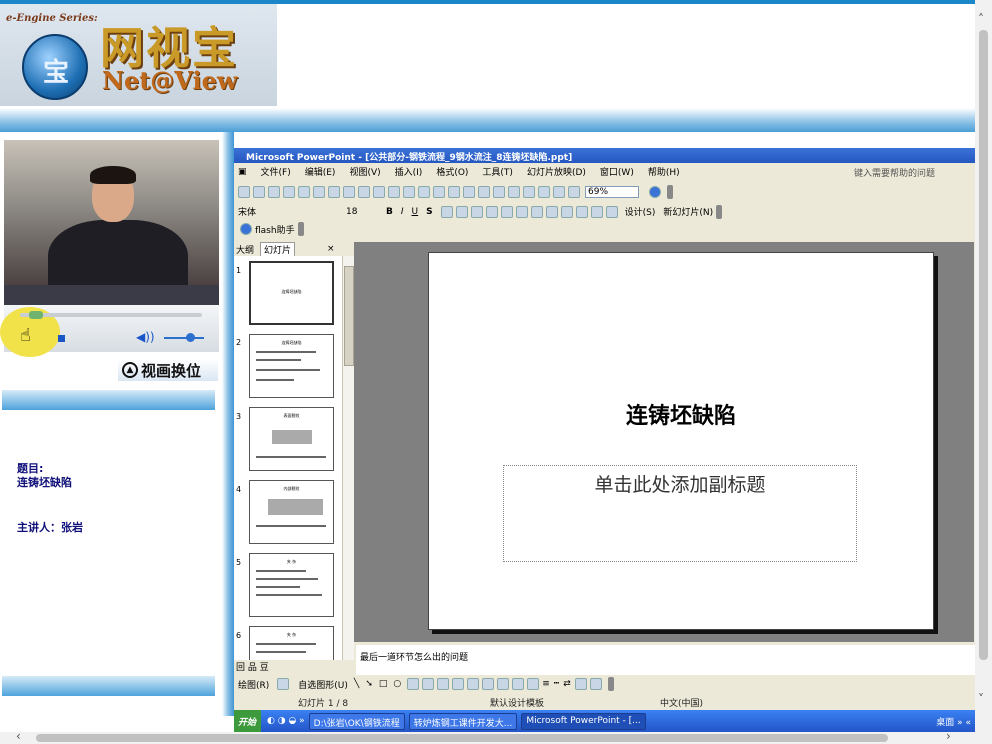 This screenshot has height=744, width=992. I want to click on notes-pane: 最后一道环节怎么出的问题, so click(665, 660).